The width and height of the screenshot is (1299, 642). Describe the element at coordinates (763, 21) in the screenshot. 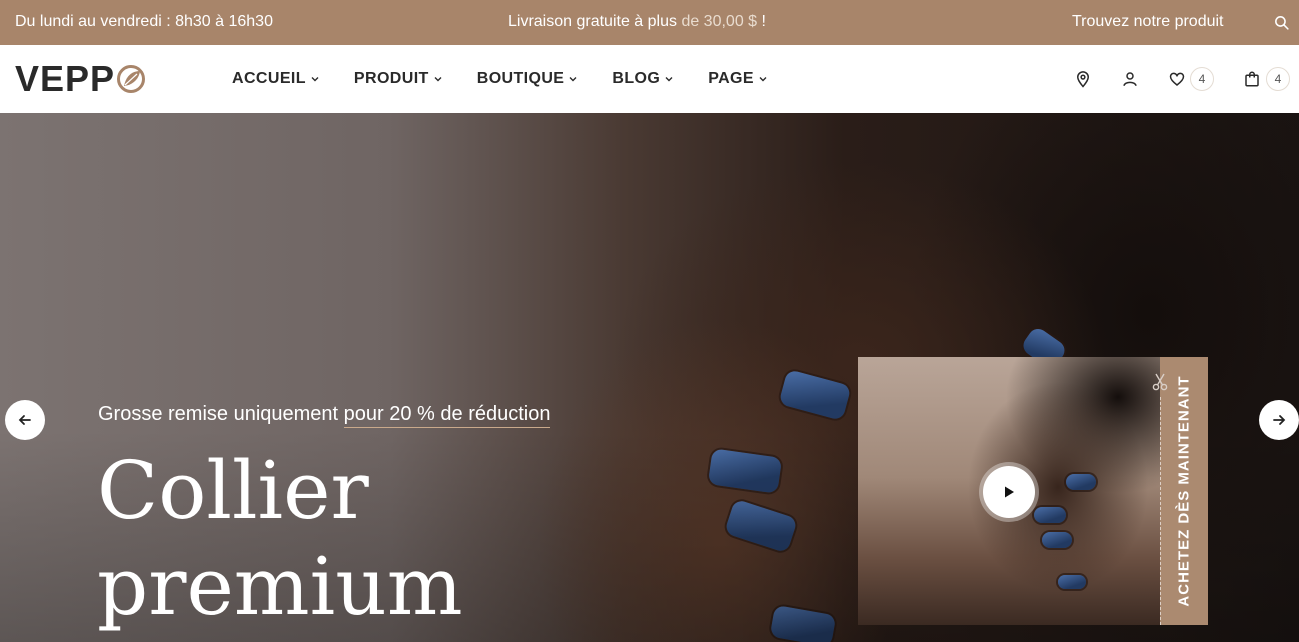

I see `shipping-notice-end: !` at that location.